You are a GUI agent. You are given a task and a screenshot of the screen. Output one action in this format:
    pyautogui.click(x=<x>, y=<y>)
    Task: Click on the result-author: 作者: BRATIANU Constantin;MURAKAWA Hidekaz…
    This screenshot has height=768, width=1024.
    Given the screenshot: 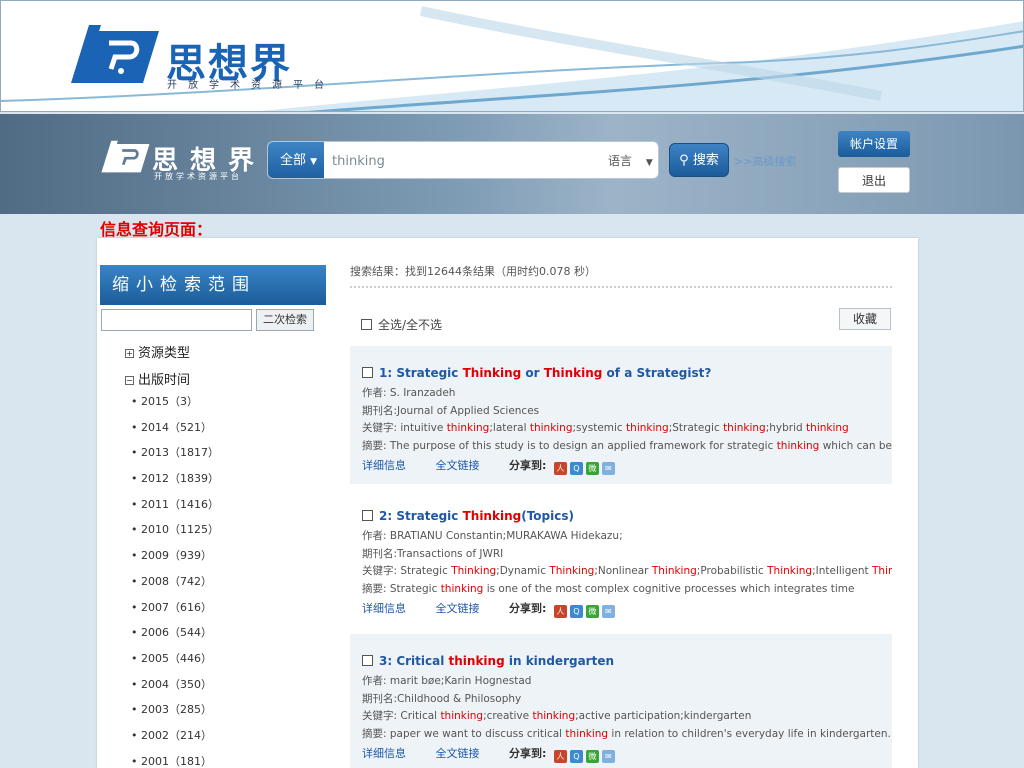 What is the action you would take?
    pyautogui.click(x=492, y=536)
    